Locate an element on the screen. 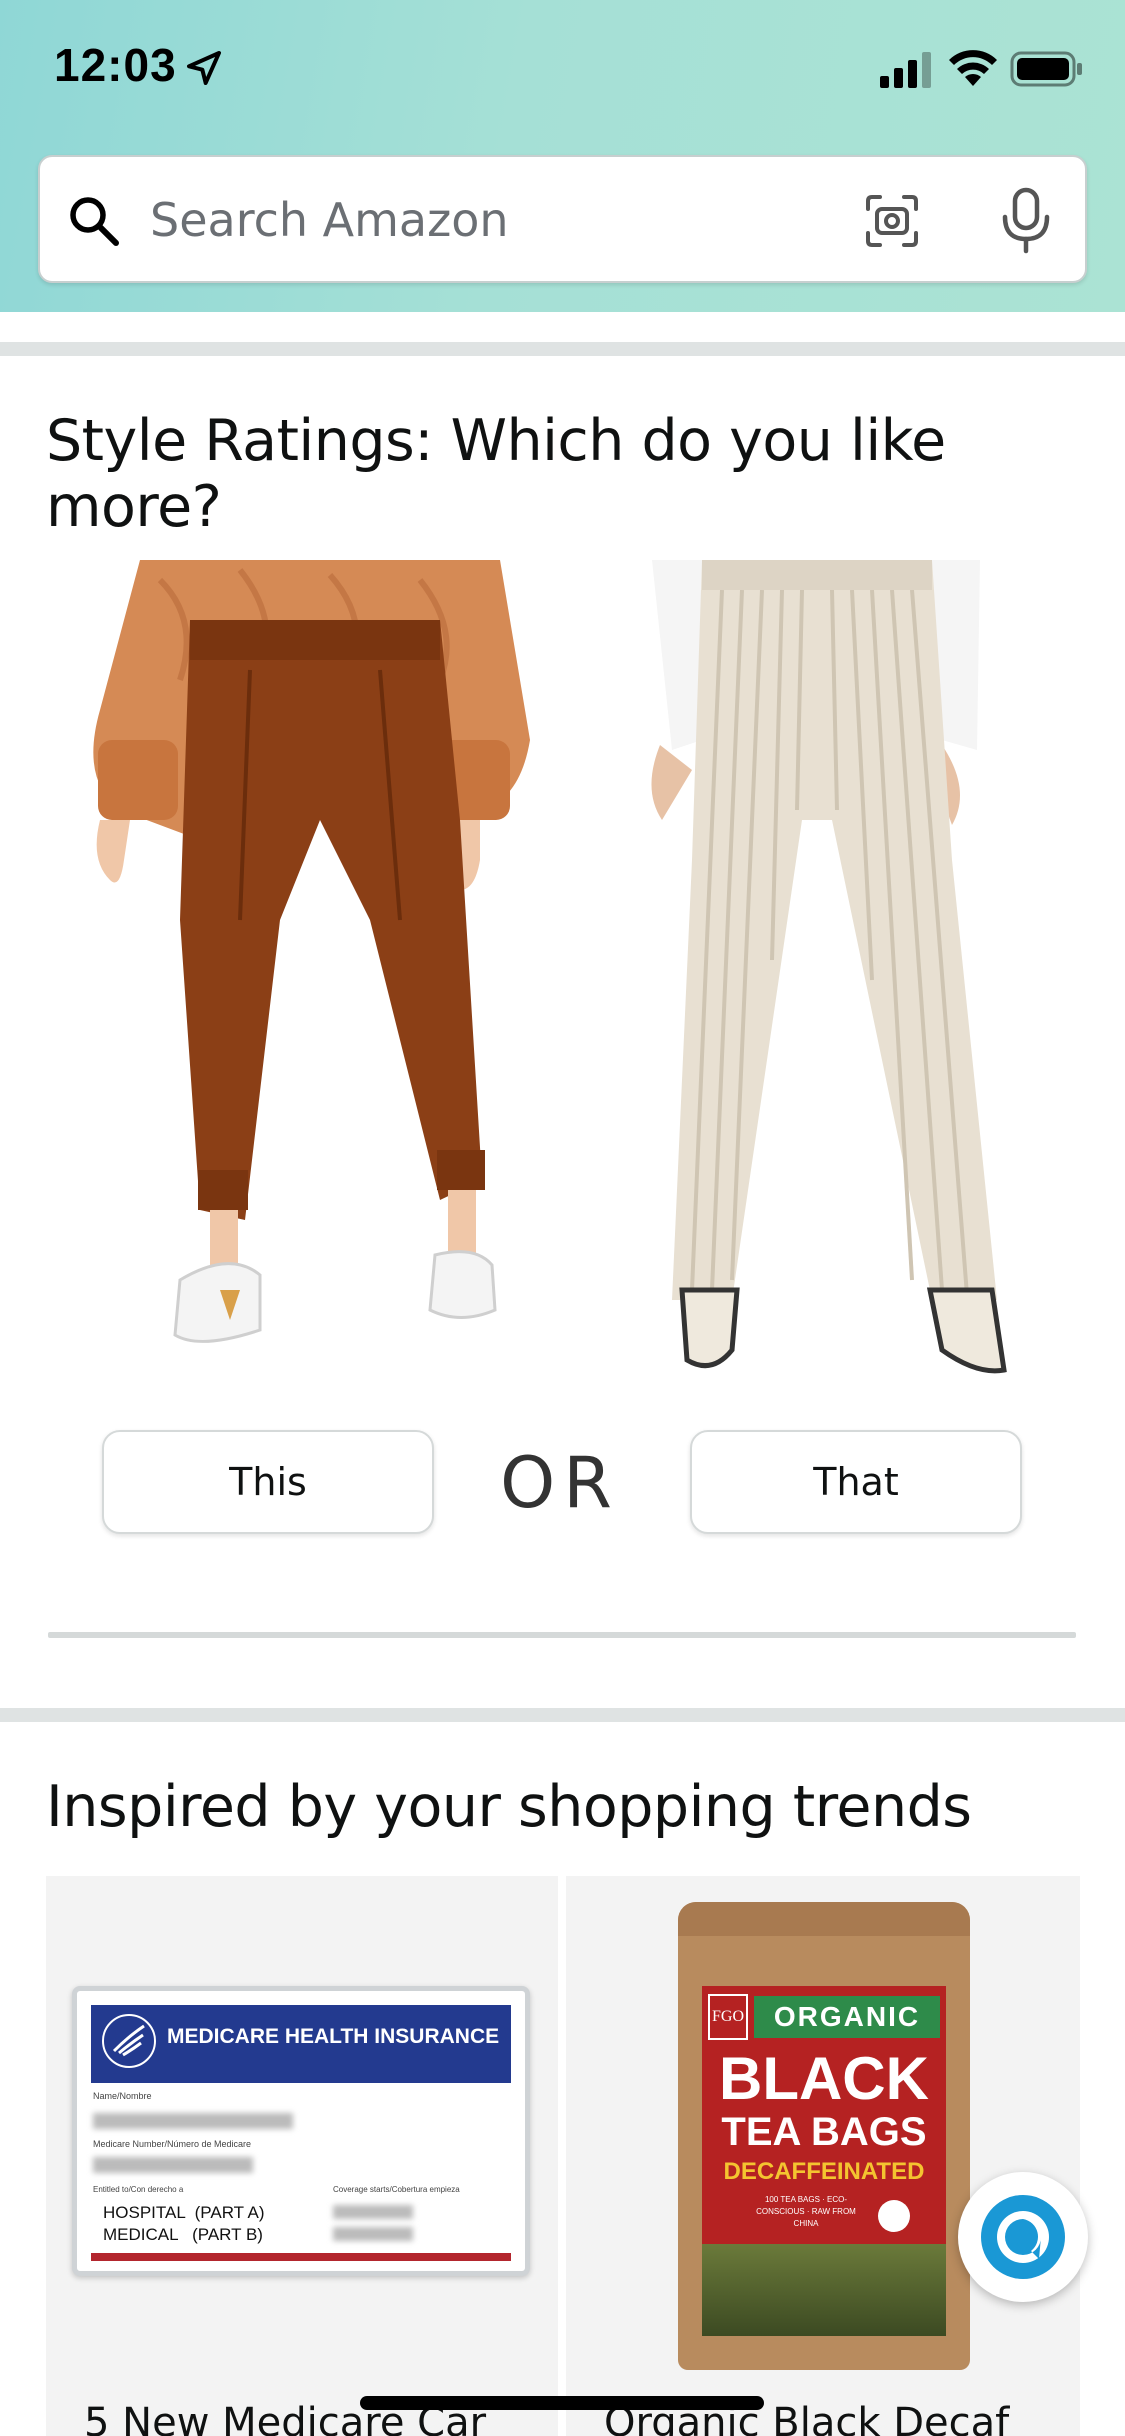 Image resolution: width=1125 pixels, height=2436 pixels. inspired-title: Inspired by your shopping trends is located at coordinates (509, 1807).